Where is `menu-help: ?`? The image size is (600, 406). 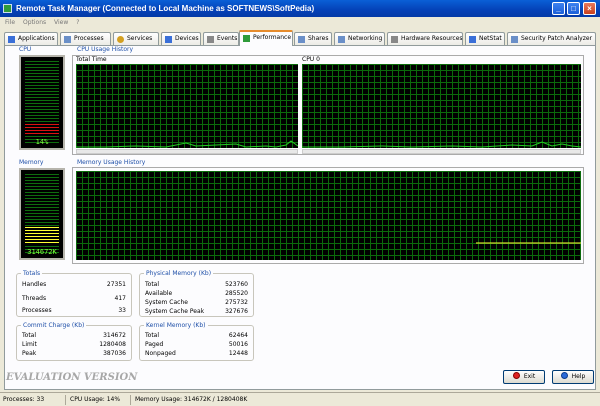 menu-help: ? is located at coordinates (77, 22).